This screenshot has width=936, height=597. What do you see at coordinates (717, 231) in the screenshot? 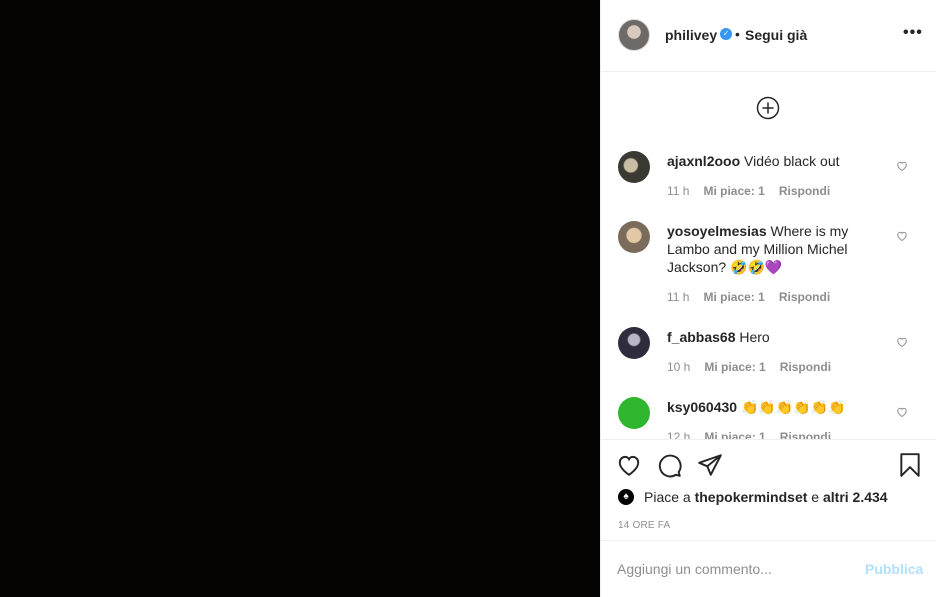
I see `commenter-username: yosoyelmesias` at bounding box center [717, 231].